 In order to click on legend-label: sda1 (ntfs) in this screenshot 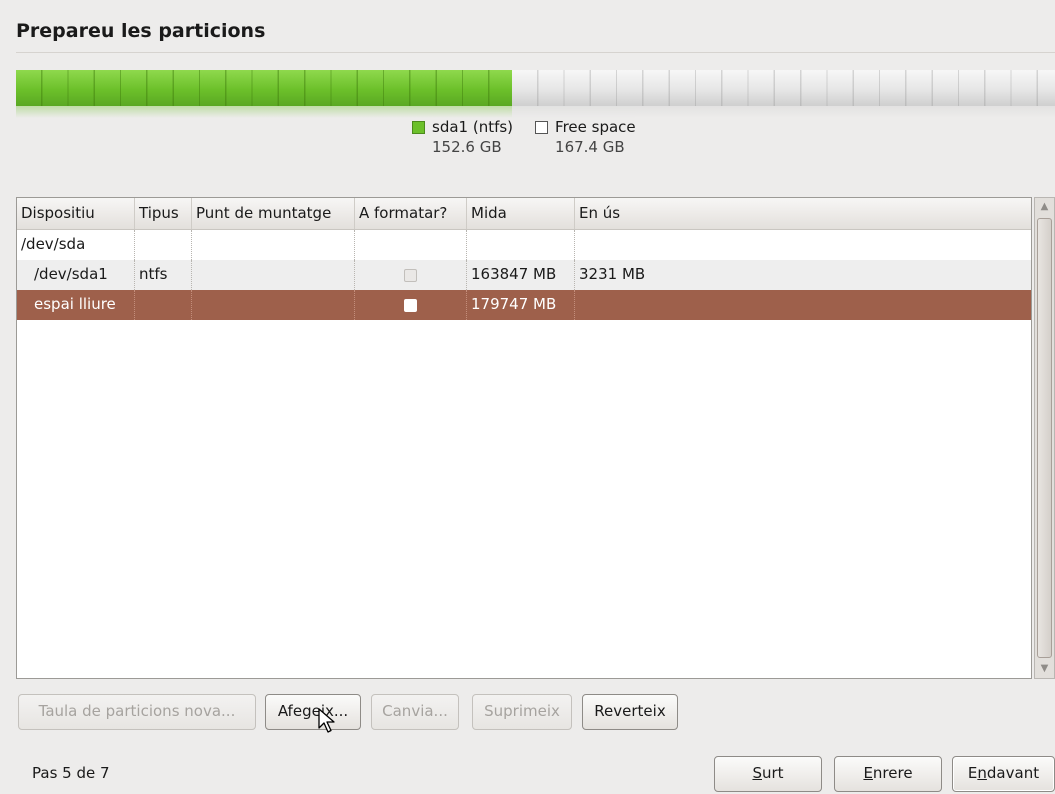, I will do `click(473, 127)`.